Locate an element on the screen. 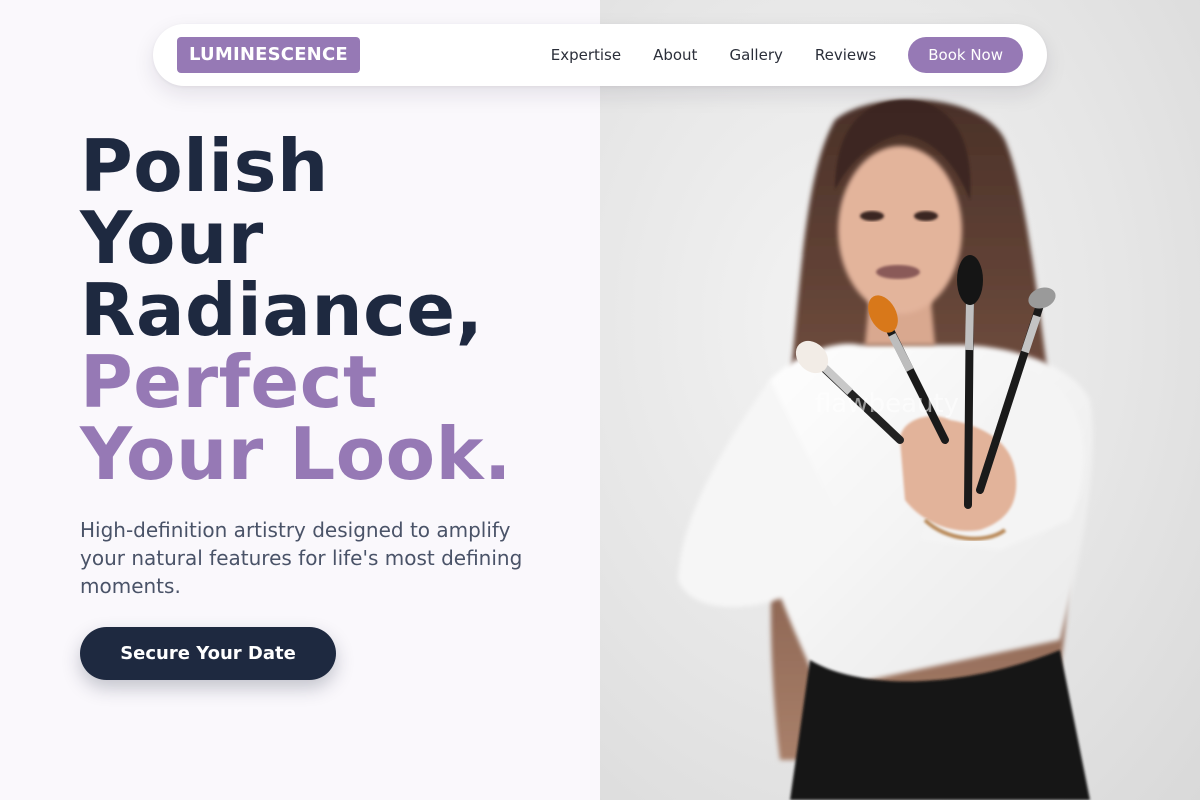  nav-links: Expertise About Gallery Reviews Book Now is located at coordinates (787, 55).